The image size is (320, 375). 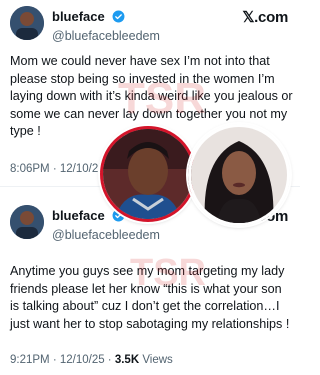 I want to click on circular-photo-woman, so click(x=239, y=175).